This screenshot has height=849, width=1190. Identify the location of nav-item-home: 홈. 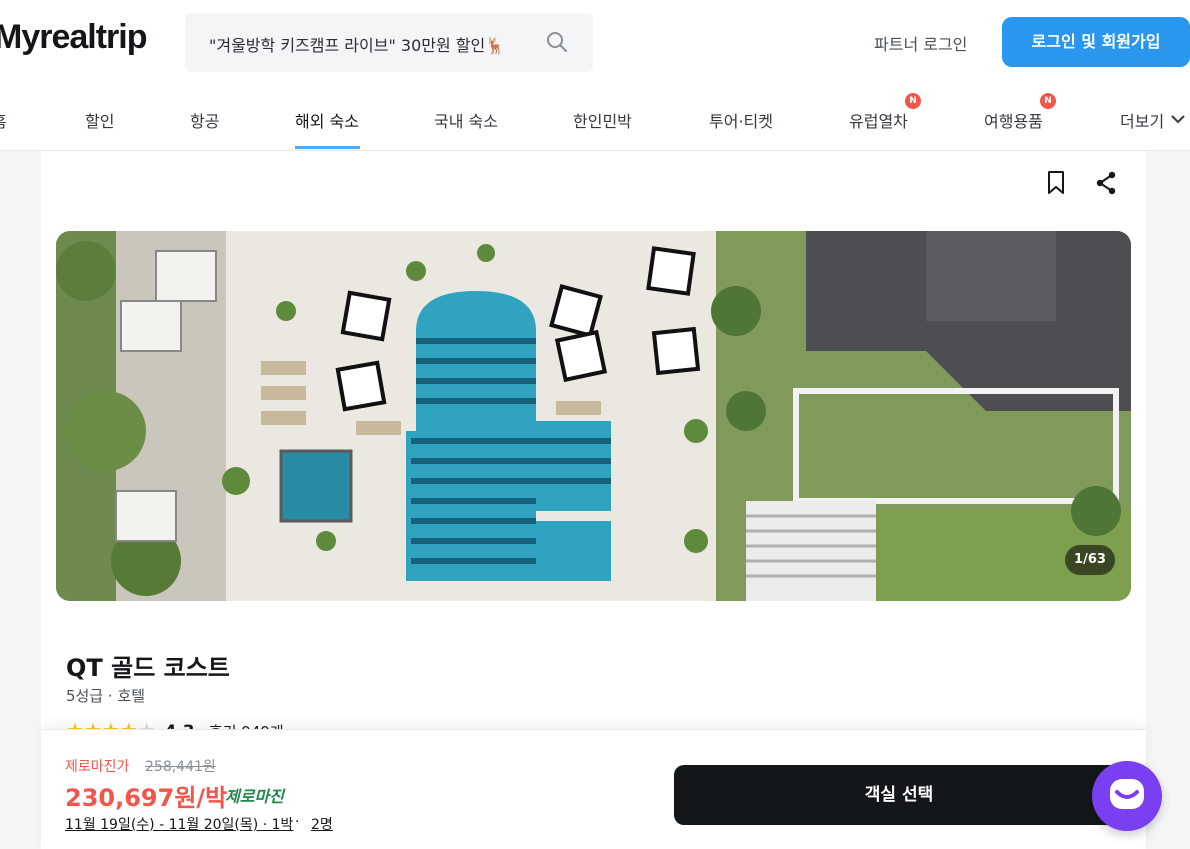
(3, 120).